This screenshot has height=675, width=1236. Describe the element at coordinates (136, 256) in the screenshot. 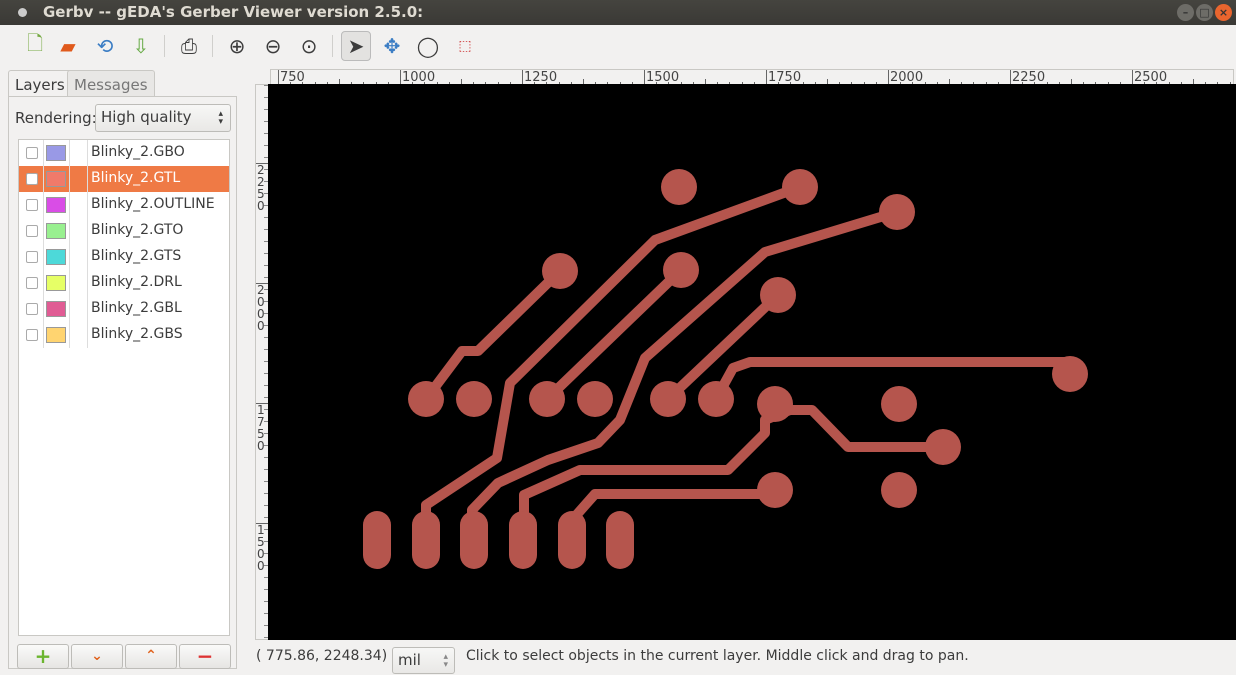

I see `layer-name: Blinky_2.GTS` at that location.